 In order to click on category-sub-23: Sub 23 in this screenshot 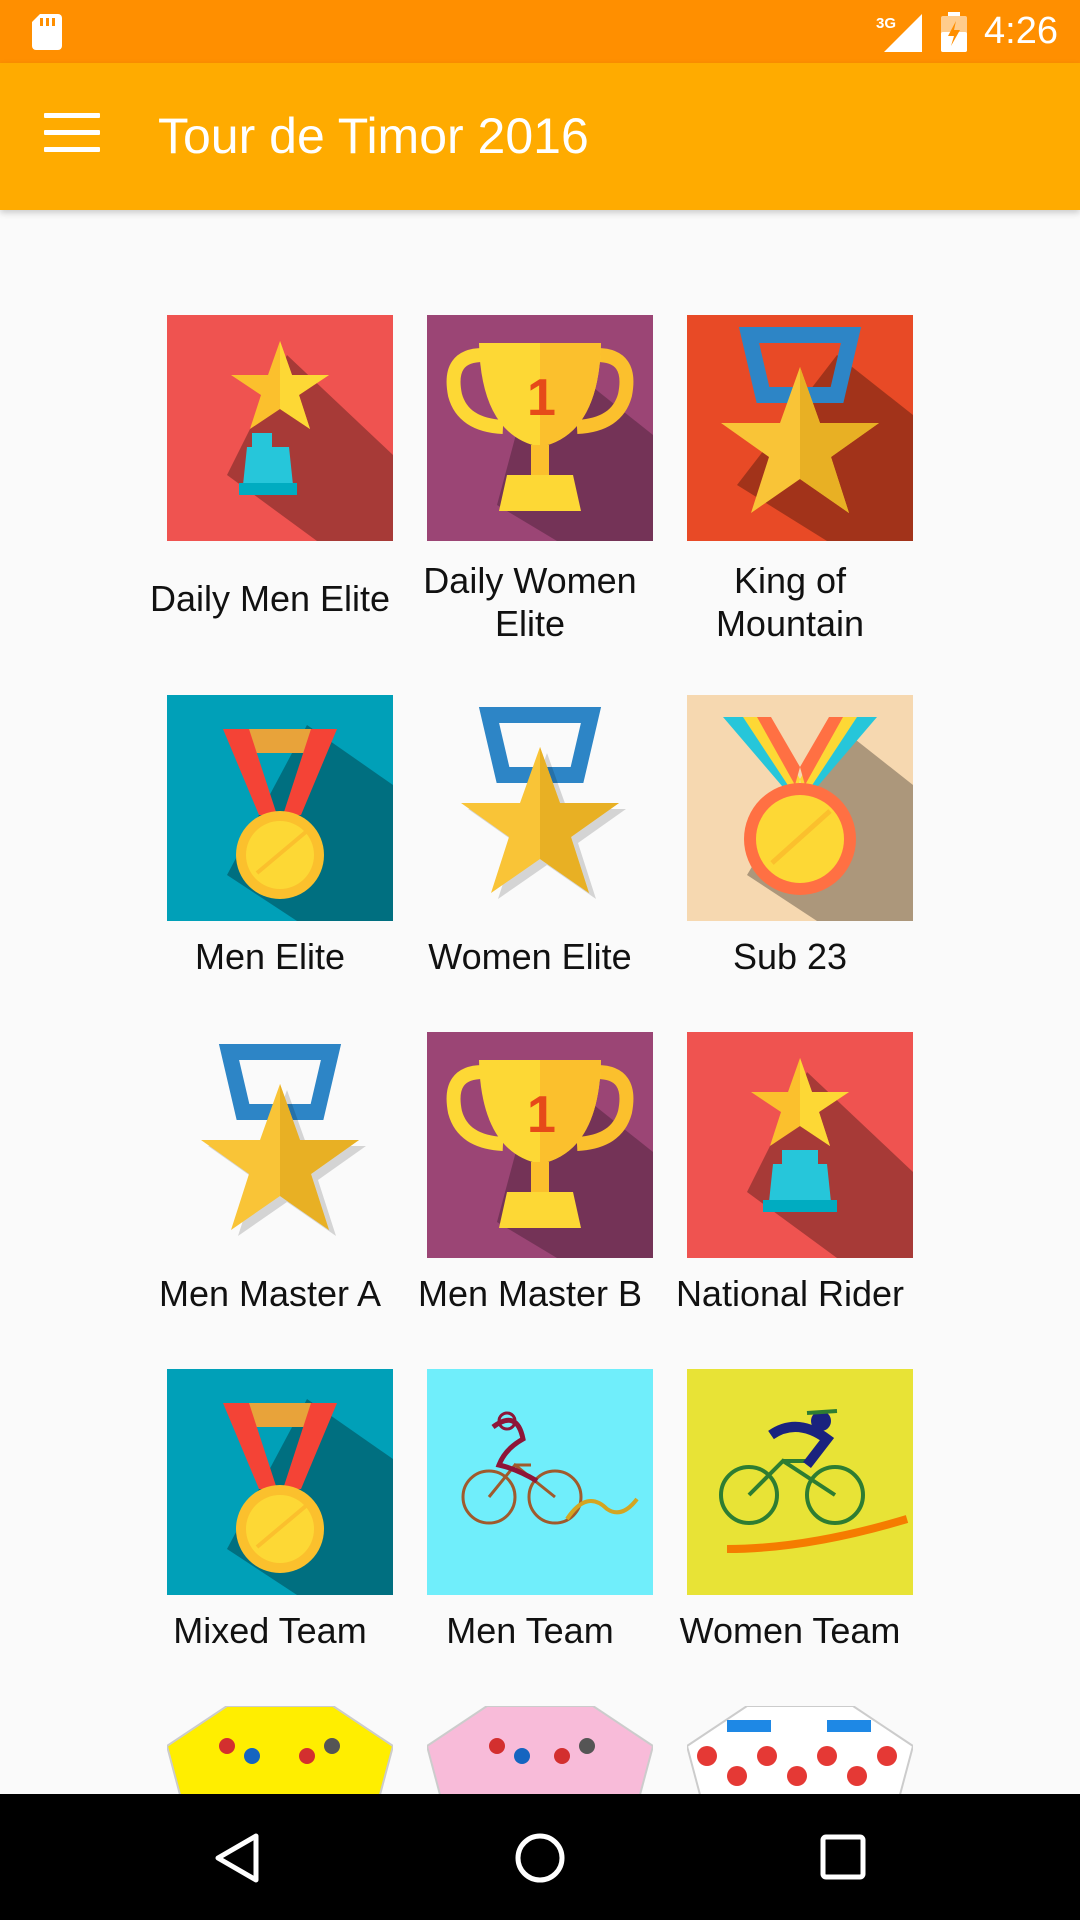, I will do `click(790, 845)`.